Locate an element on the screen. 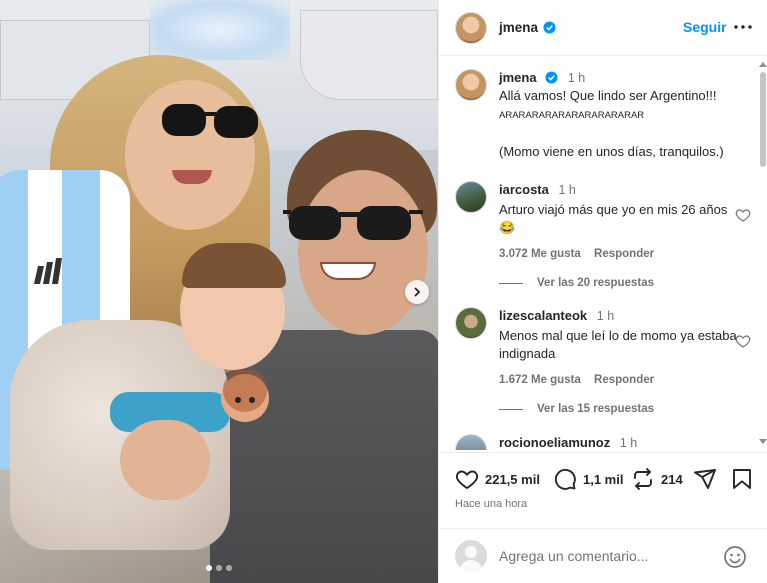 Image resolution: width=767 pixels, height=583 pixels. heart-icon is located at coordinates (467, 480).